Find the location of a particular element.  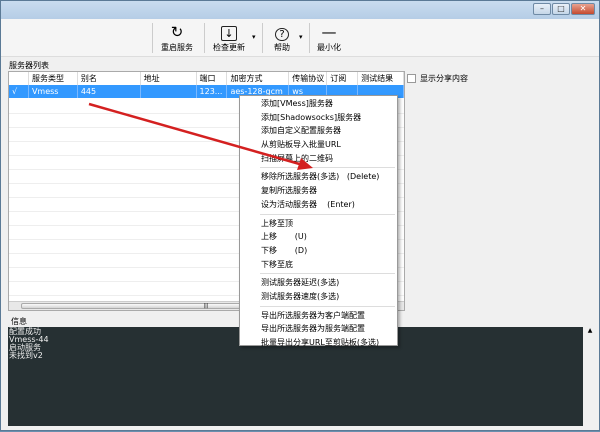

annotation-arrow-icon is located at coordinates (200, 136).